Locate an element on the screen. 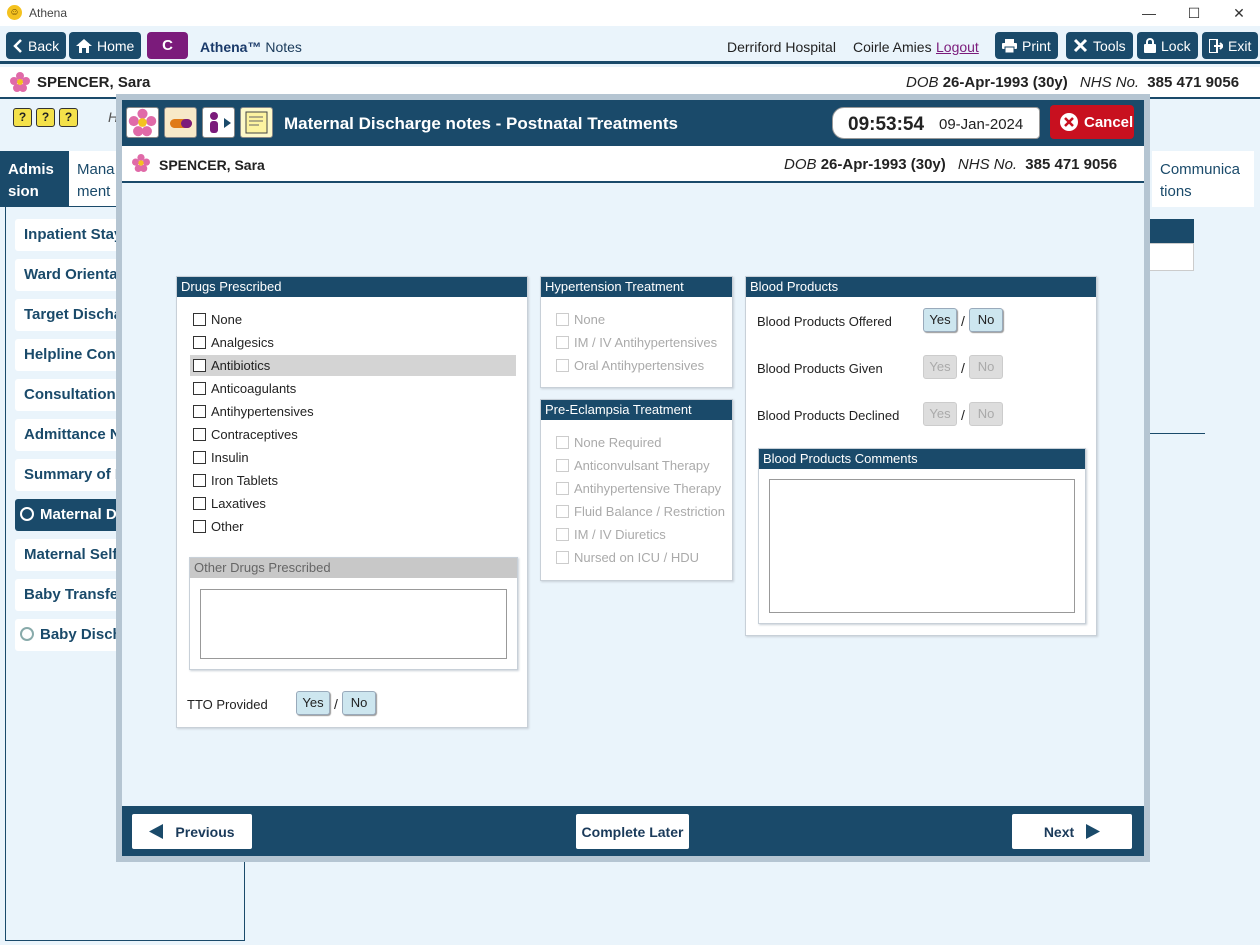 Image resolution: width=1260 pixels, height=945 pixels. arrow-left-icon is located at coordinates (156, 831).